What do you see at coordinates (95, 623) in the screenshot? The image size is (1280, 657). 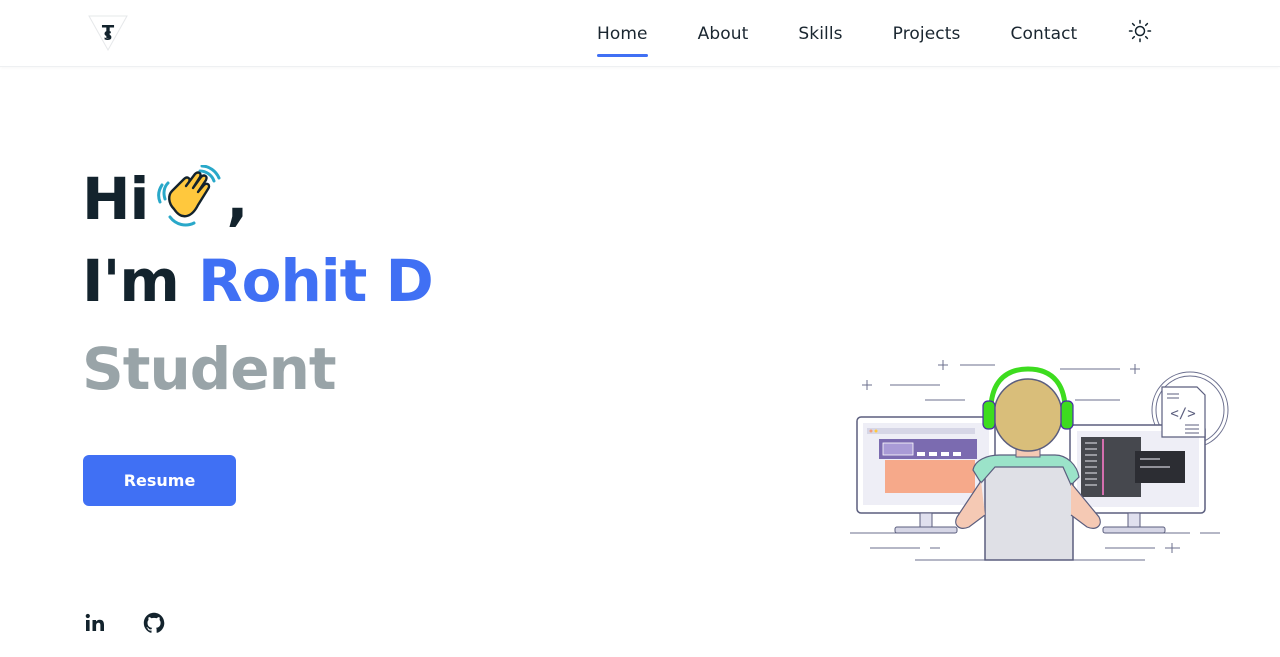 I see `linkedin-icon` at bounding box center [95, 623].